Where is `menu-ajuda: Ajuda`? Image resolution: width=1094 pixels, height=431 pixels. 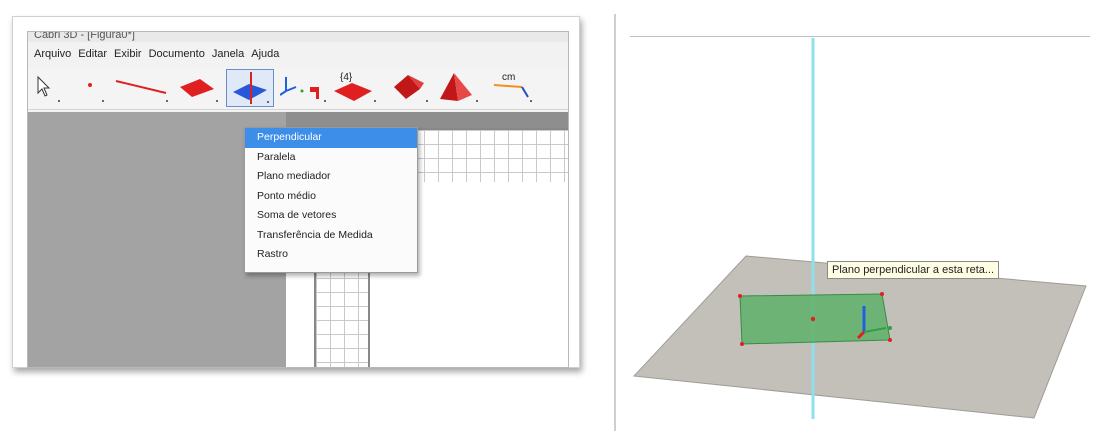 menu-ajuda: Ajuda is located at coordinates (265, 56).